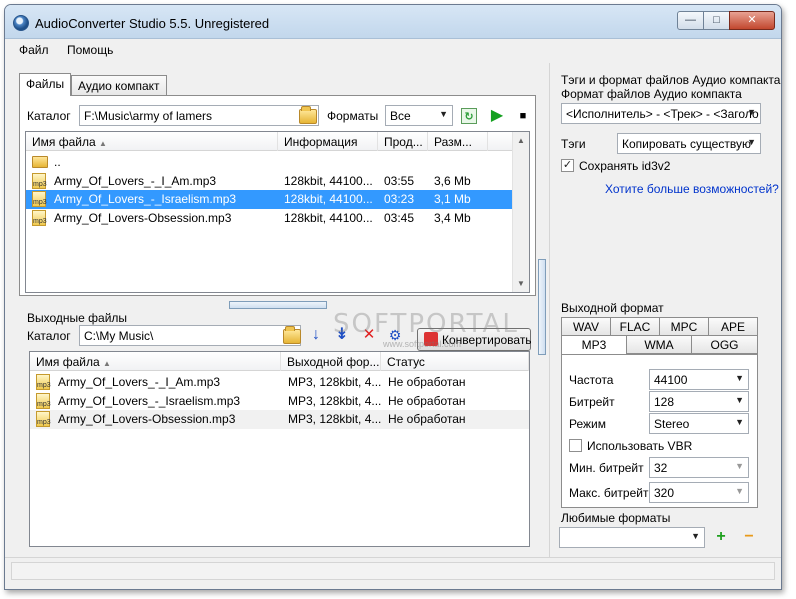 Image resolution: width=796 pixels, height=599 pixels. Describe the element at coordinates (690, 20) in the screenshot. I see `minimize-button: —` at that location.